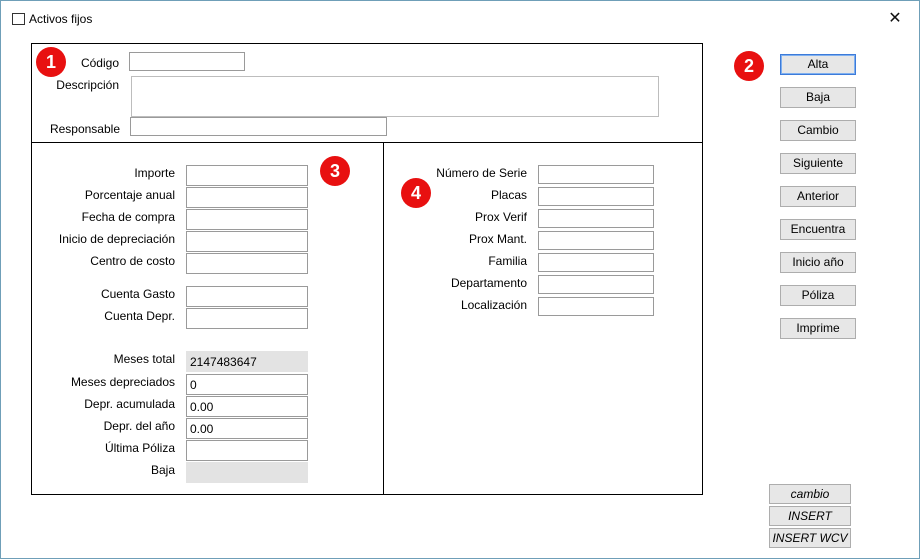 This screenshot has height=559, width=920. What do you see at coordinates (818, 163) in the screenshot?
I see `siguiente-button: Siguiente` at bounding box center [818, 163].